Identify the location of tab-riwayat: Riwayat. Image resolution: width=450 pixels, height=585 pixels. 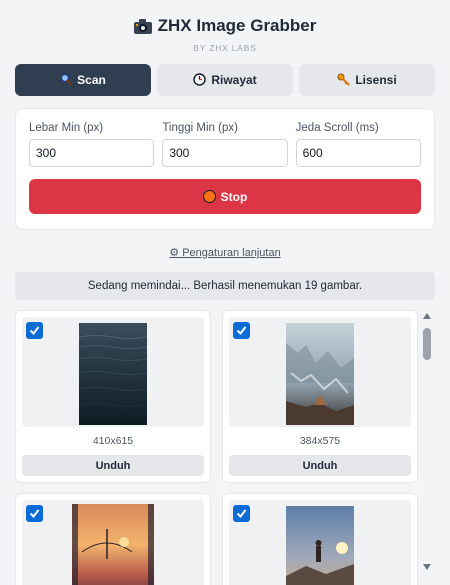
(225, 80).